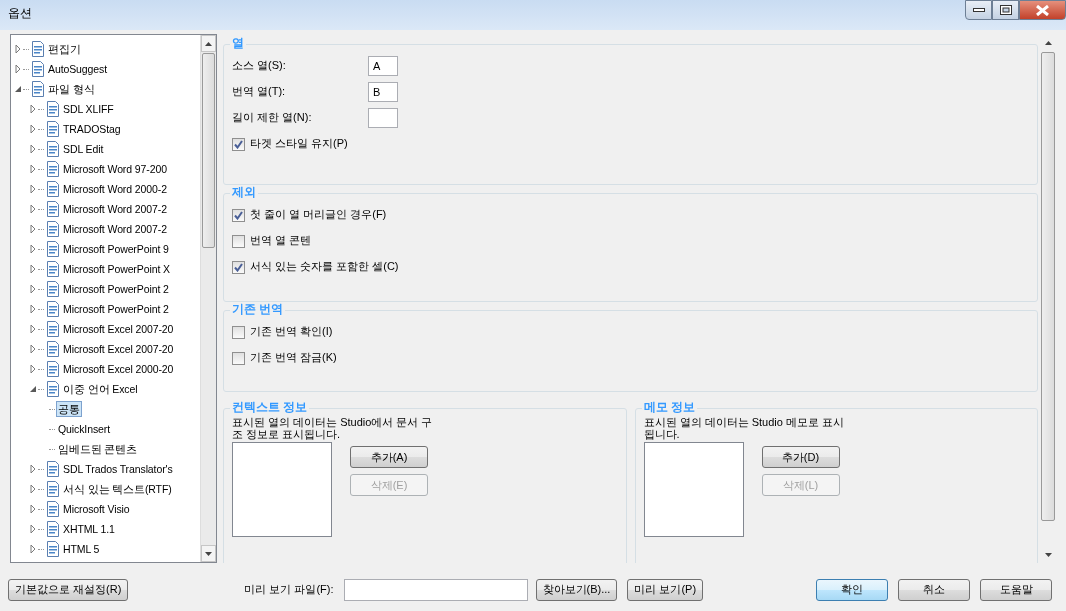  I want to click on tree-item: SDL Edit, so click(83, 149).